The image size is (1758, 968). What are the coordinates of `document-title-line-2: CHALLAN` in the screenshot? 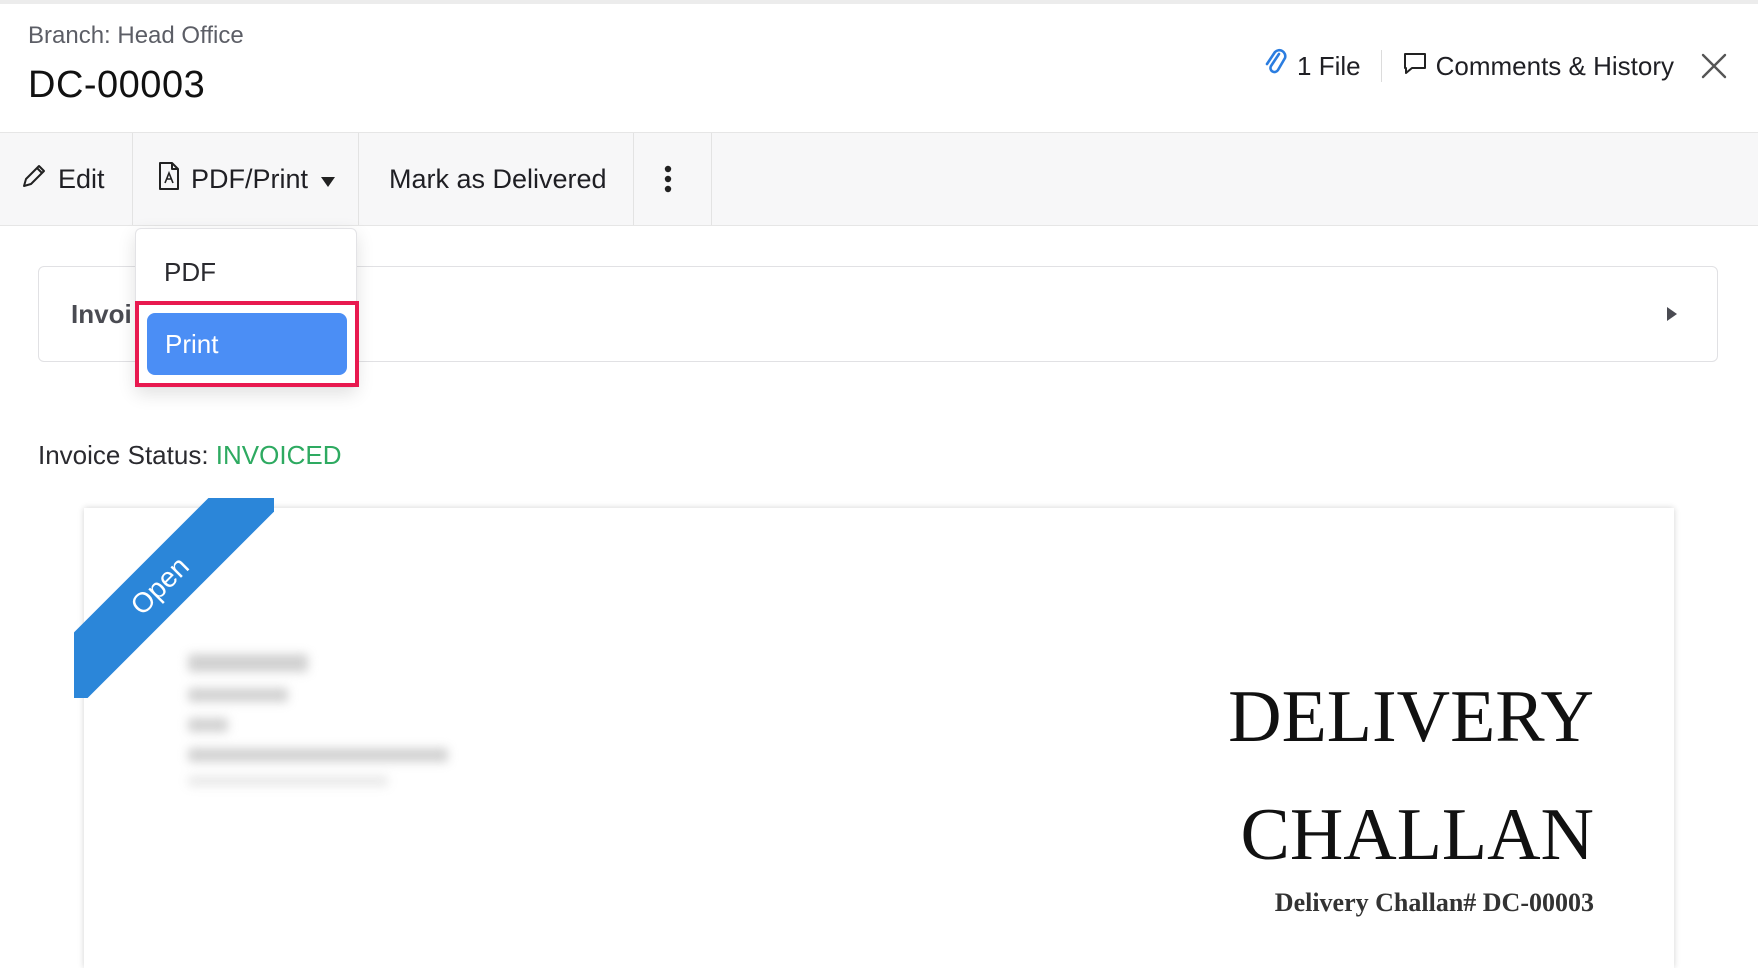 It's located at (1417, 835).